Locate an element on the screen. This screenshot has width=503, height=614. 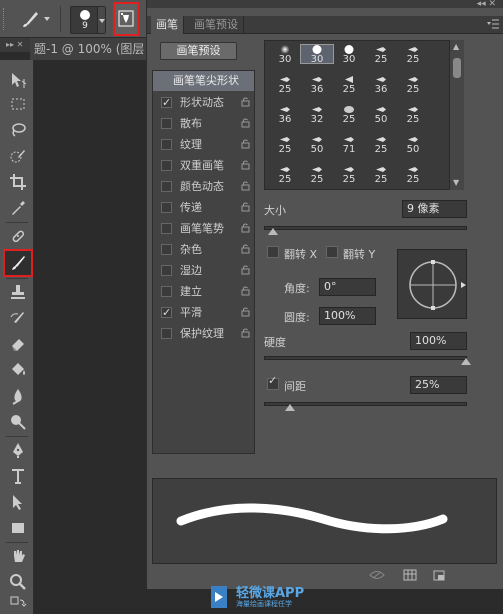
brush-setting-item: 颜色动态 is located at coordinates (203, 186).